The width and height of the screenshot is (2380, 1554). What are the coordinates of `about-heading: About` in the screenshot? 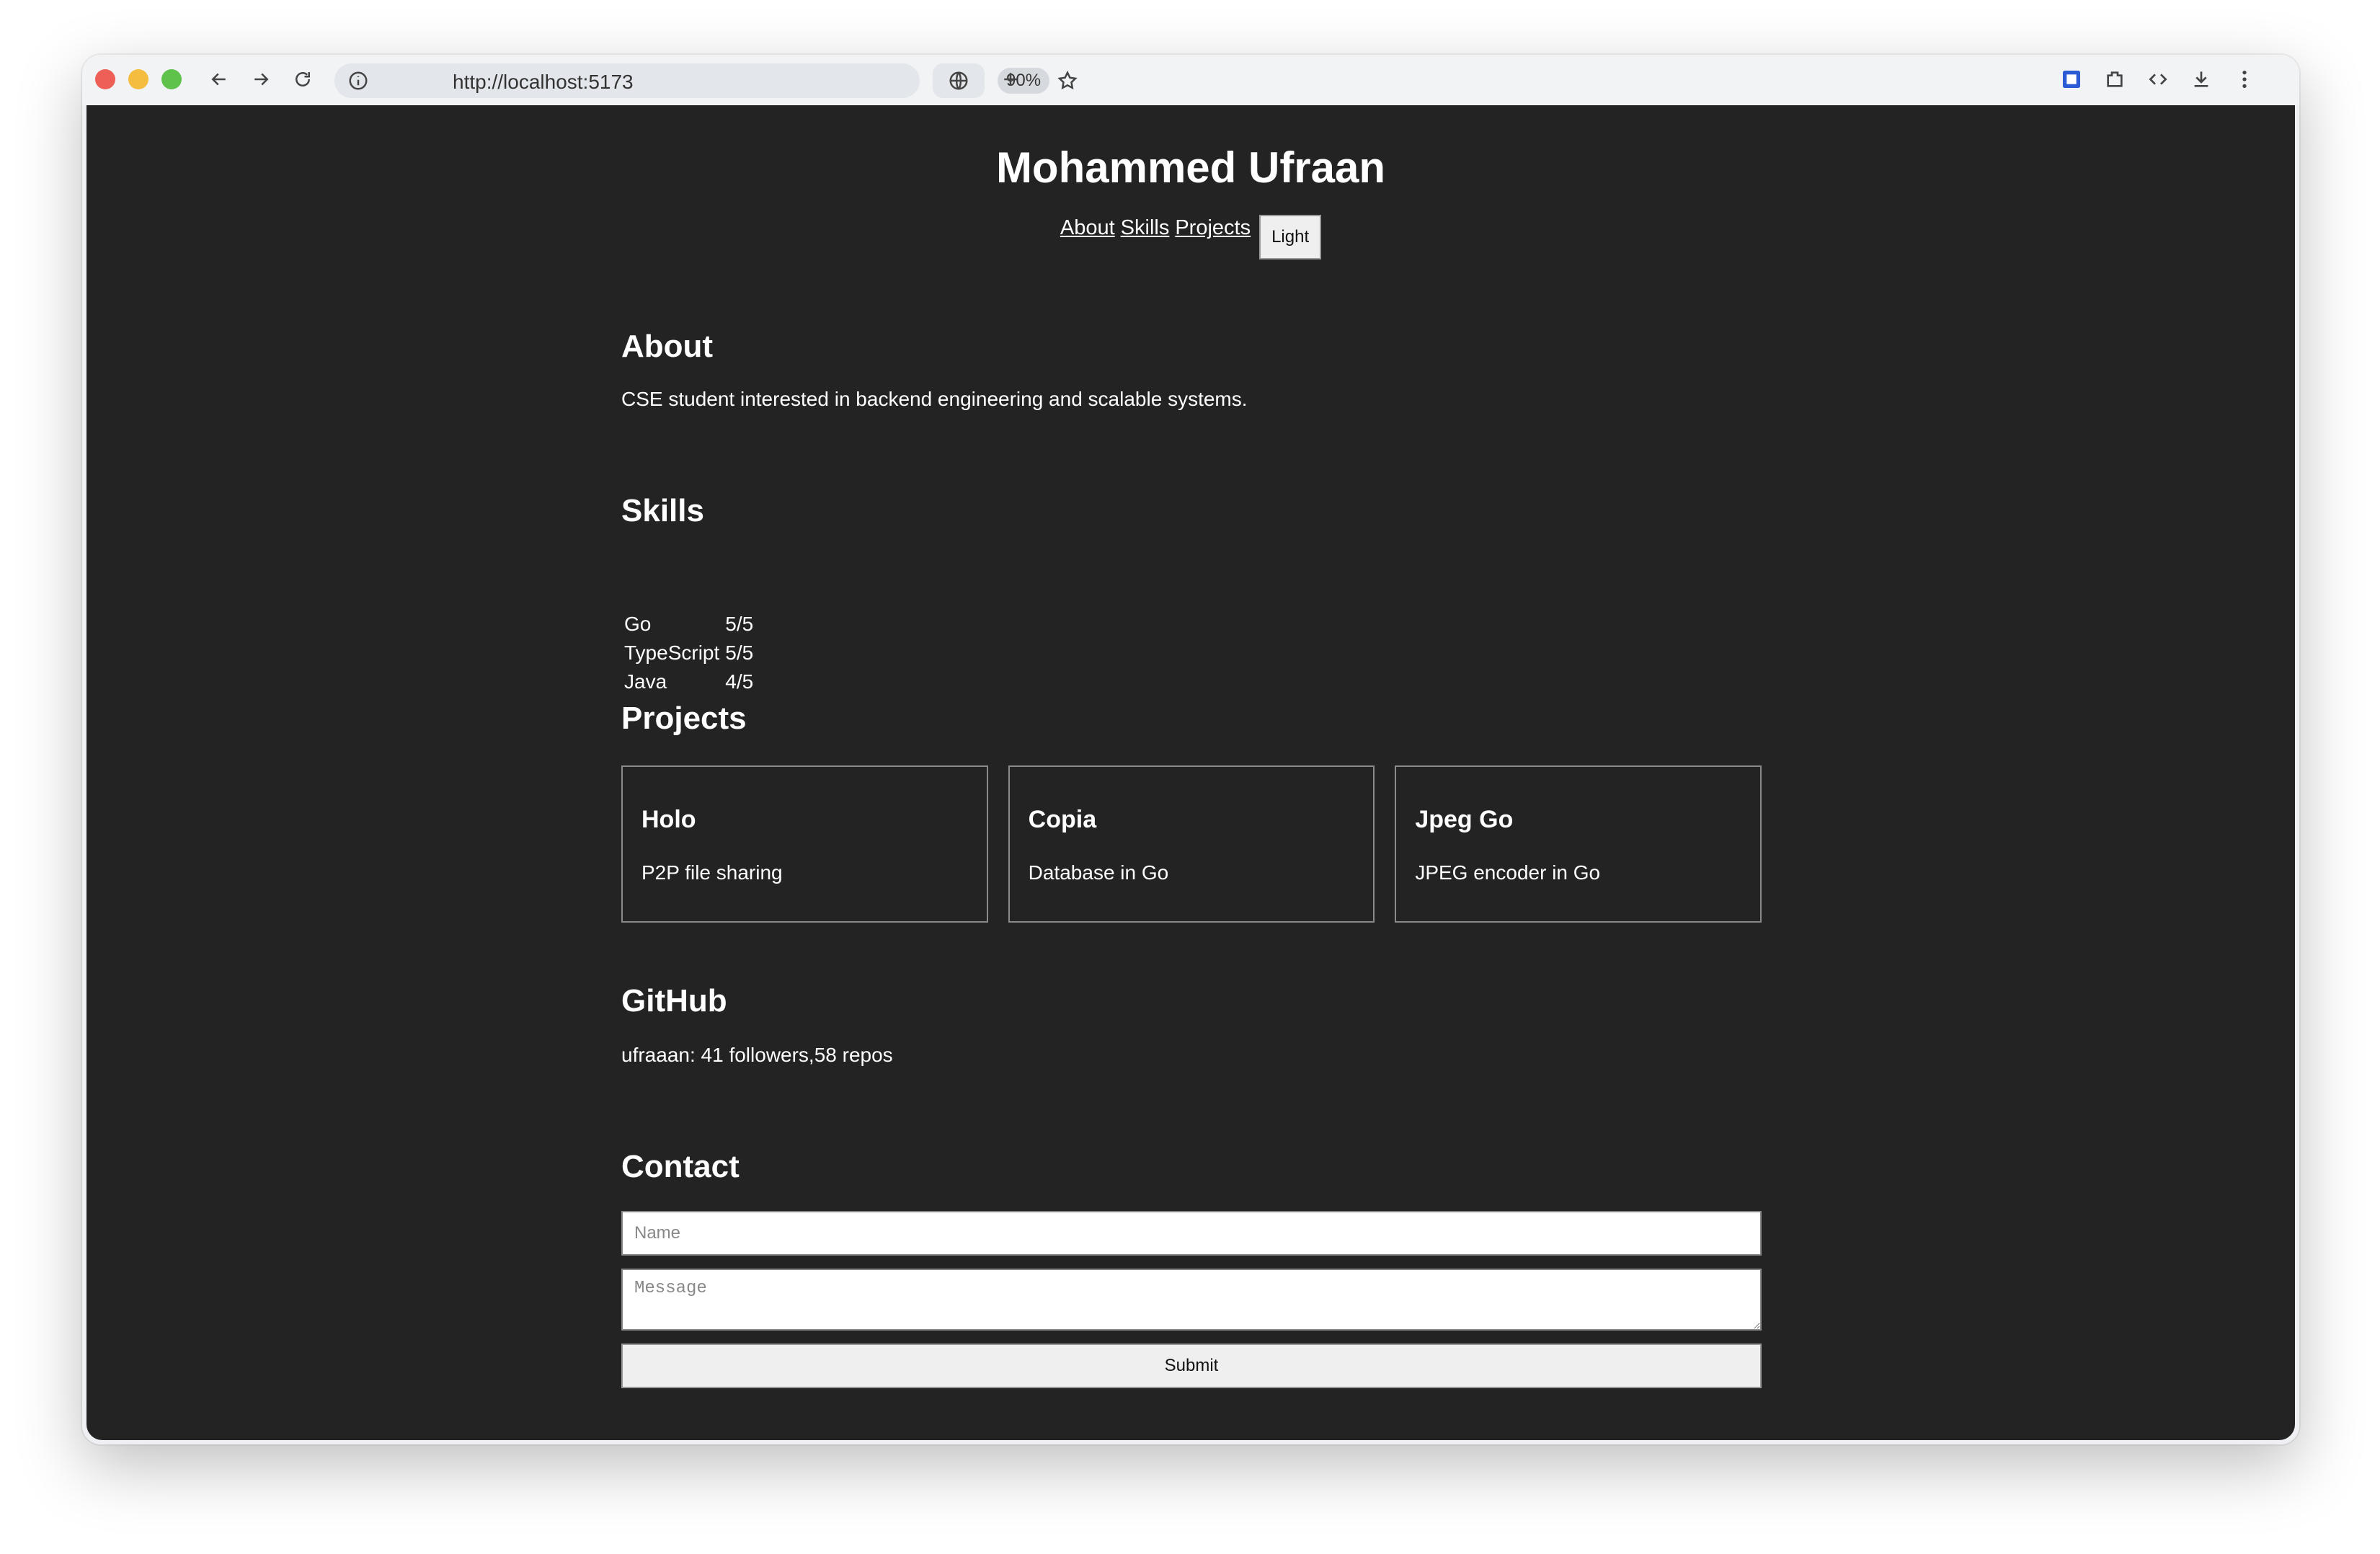 It's located at (667, 346).